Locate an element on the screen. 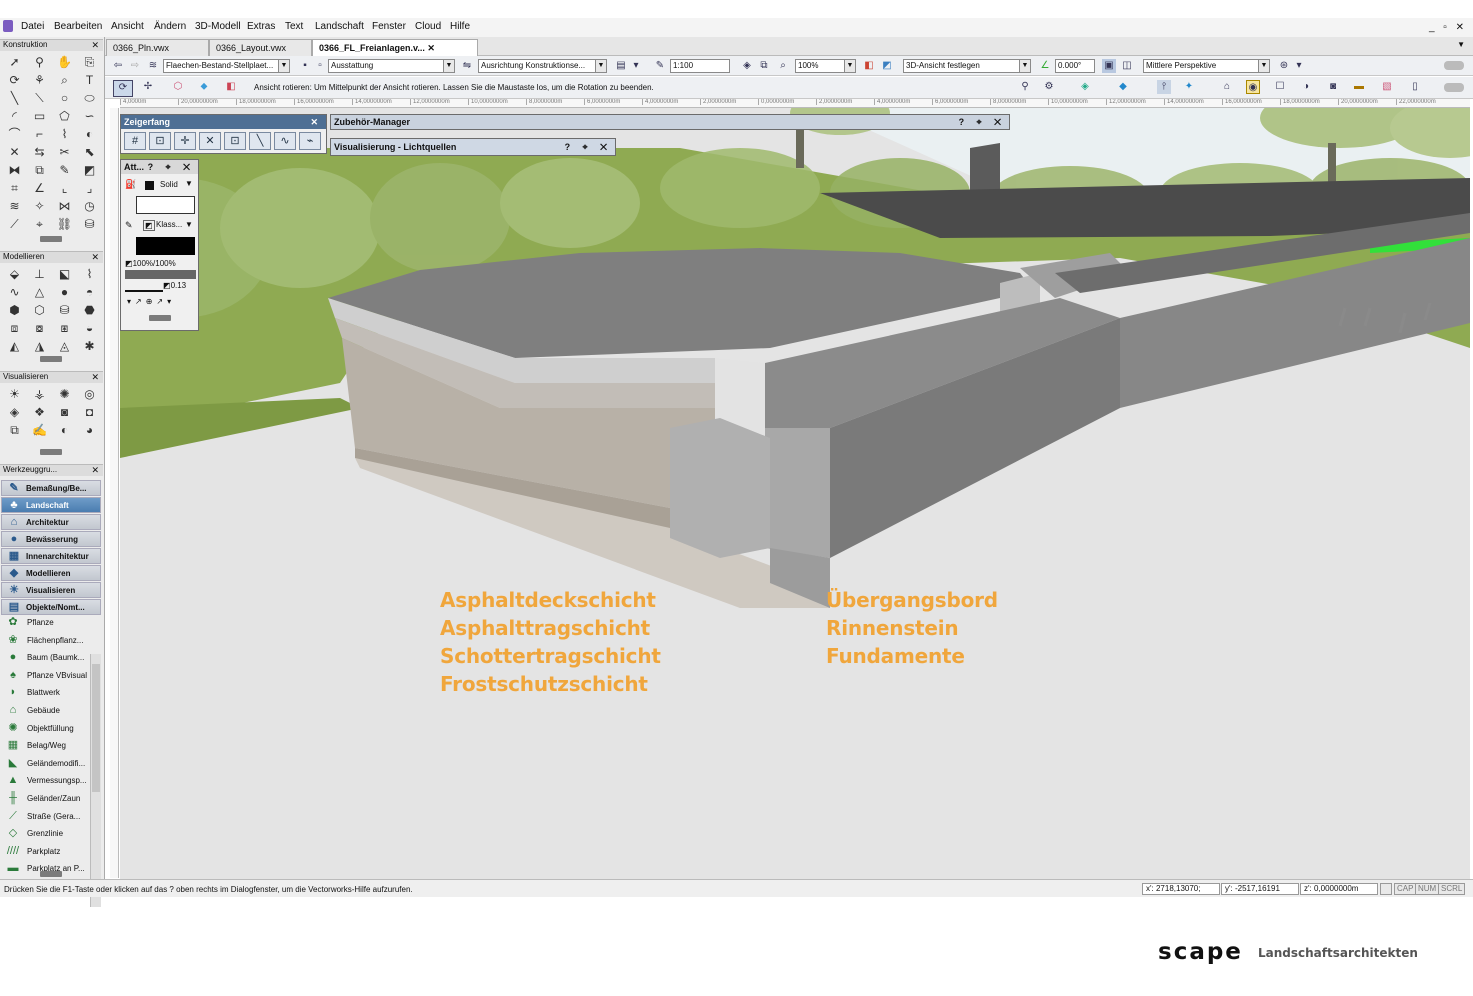 The width and height of the screenshot is (1473, 996). toolset-innenarchitektur: ▦ Innenarchitektur is located at coordinates (51, 556).